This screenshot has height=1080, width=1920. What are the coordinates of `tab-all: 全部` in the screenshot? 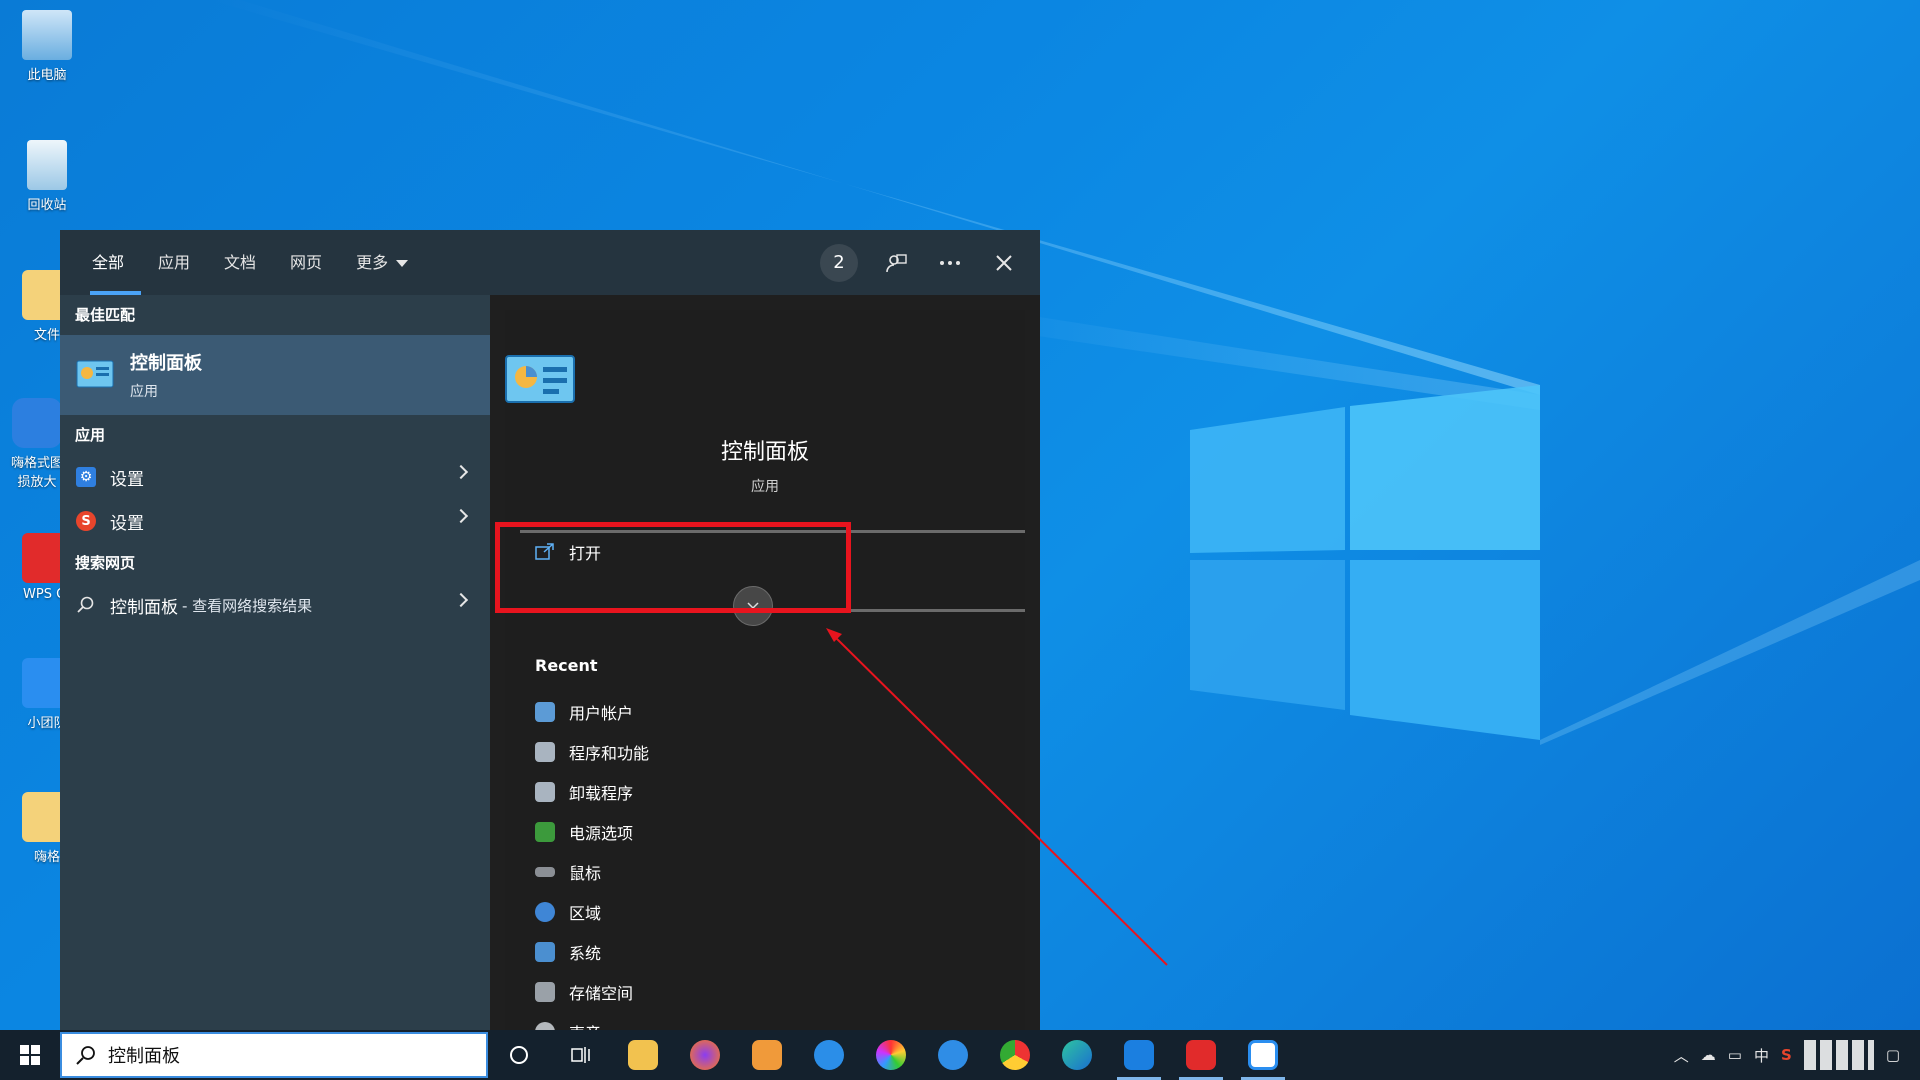 It's located at (108, 262).